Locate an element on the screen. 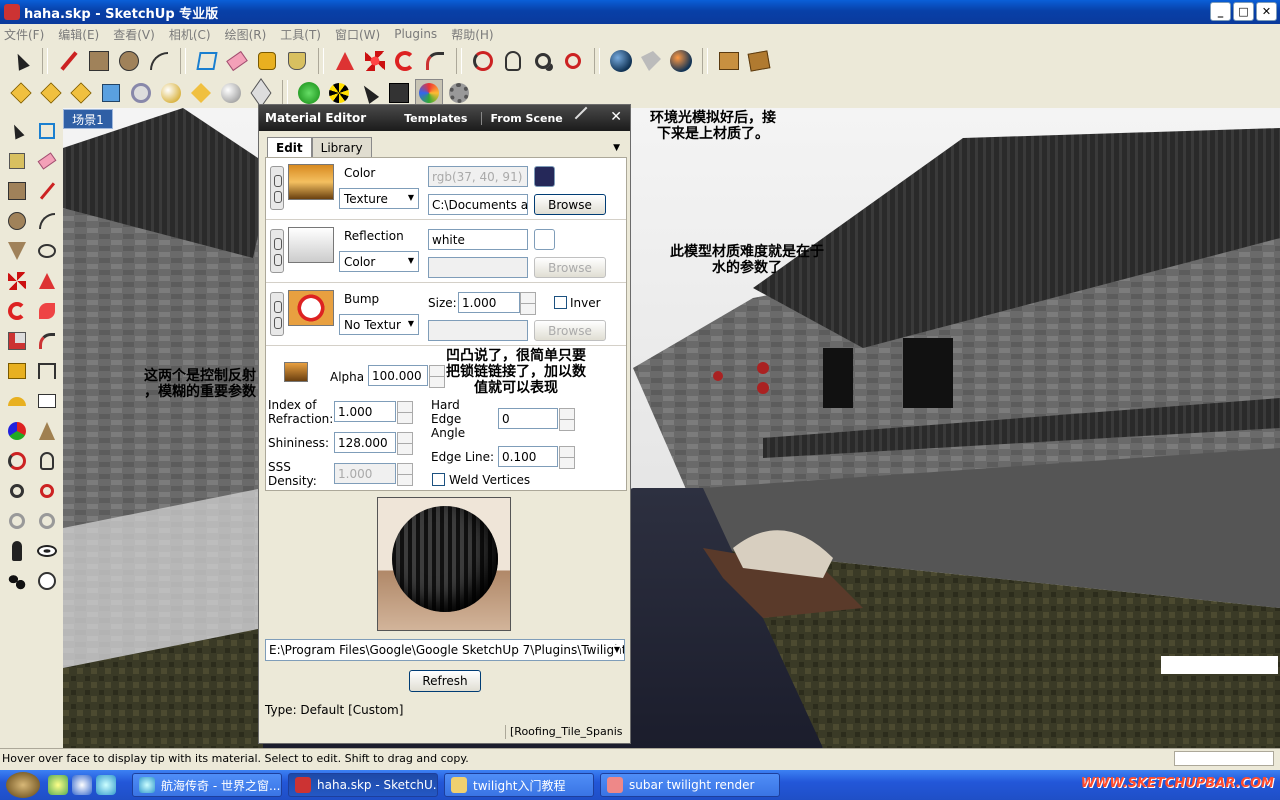 Image resolution: width=1280 pixels, height=800 pixels. plane-tool-button is located at coordinates (261, 93).